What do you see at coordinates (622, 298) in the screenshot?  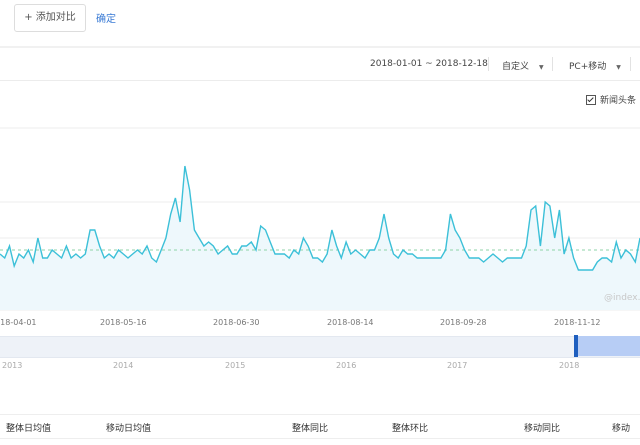 I see `watermark: @index.b` at bounding box center [622, 298].